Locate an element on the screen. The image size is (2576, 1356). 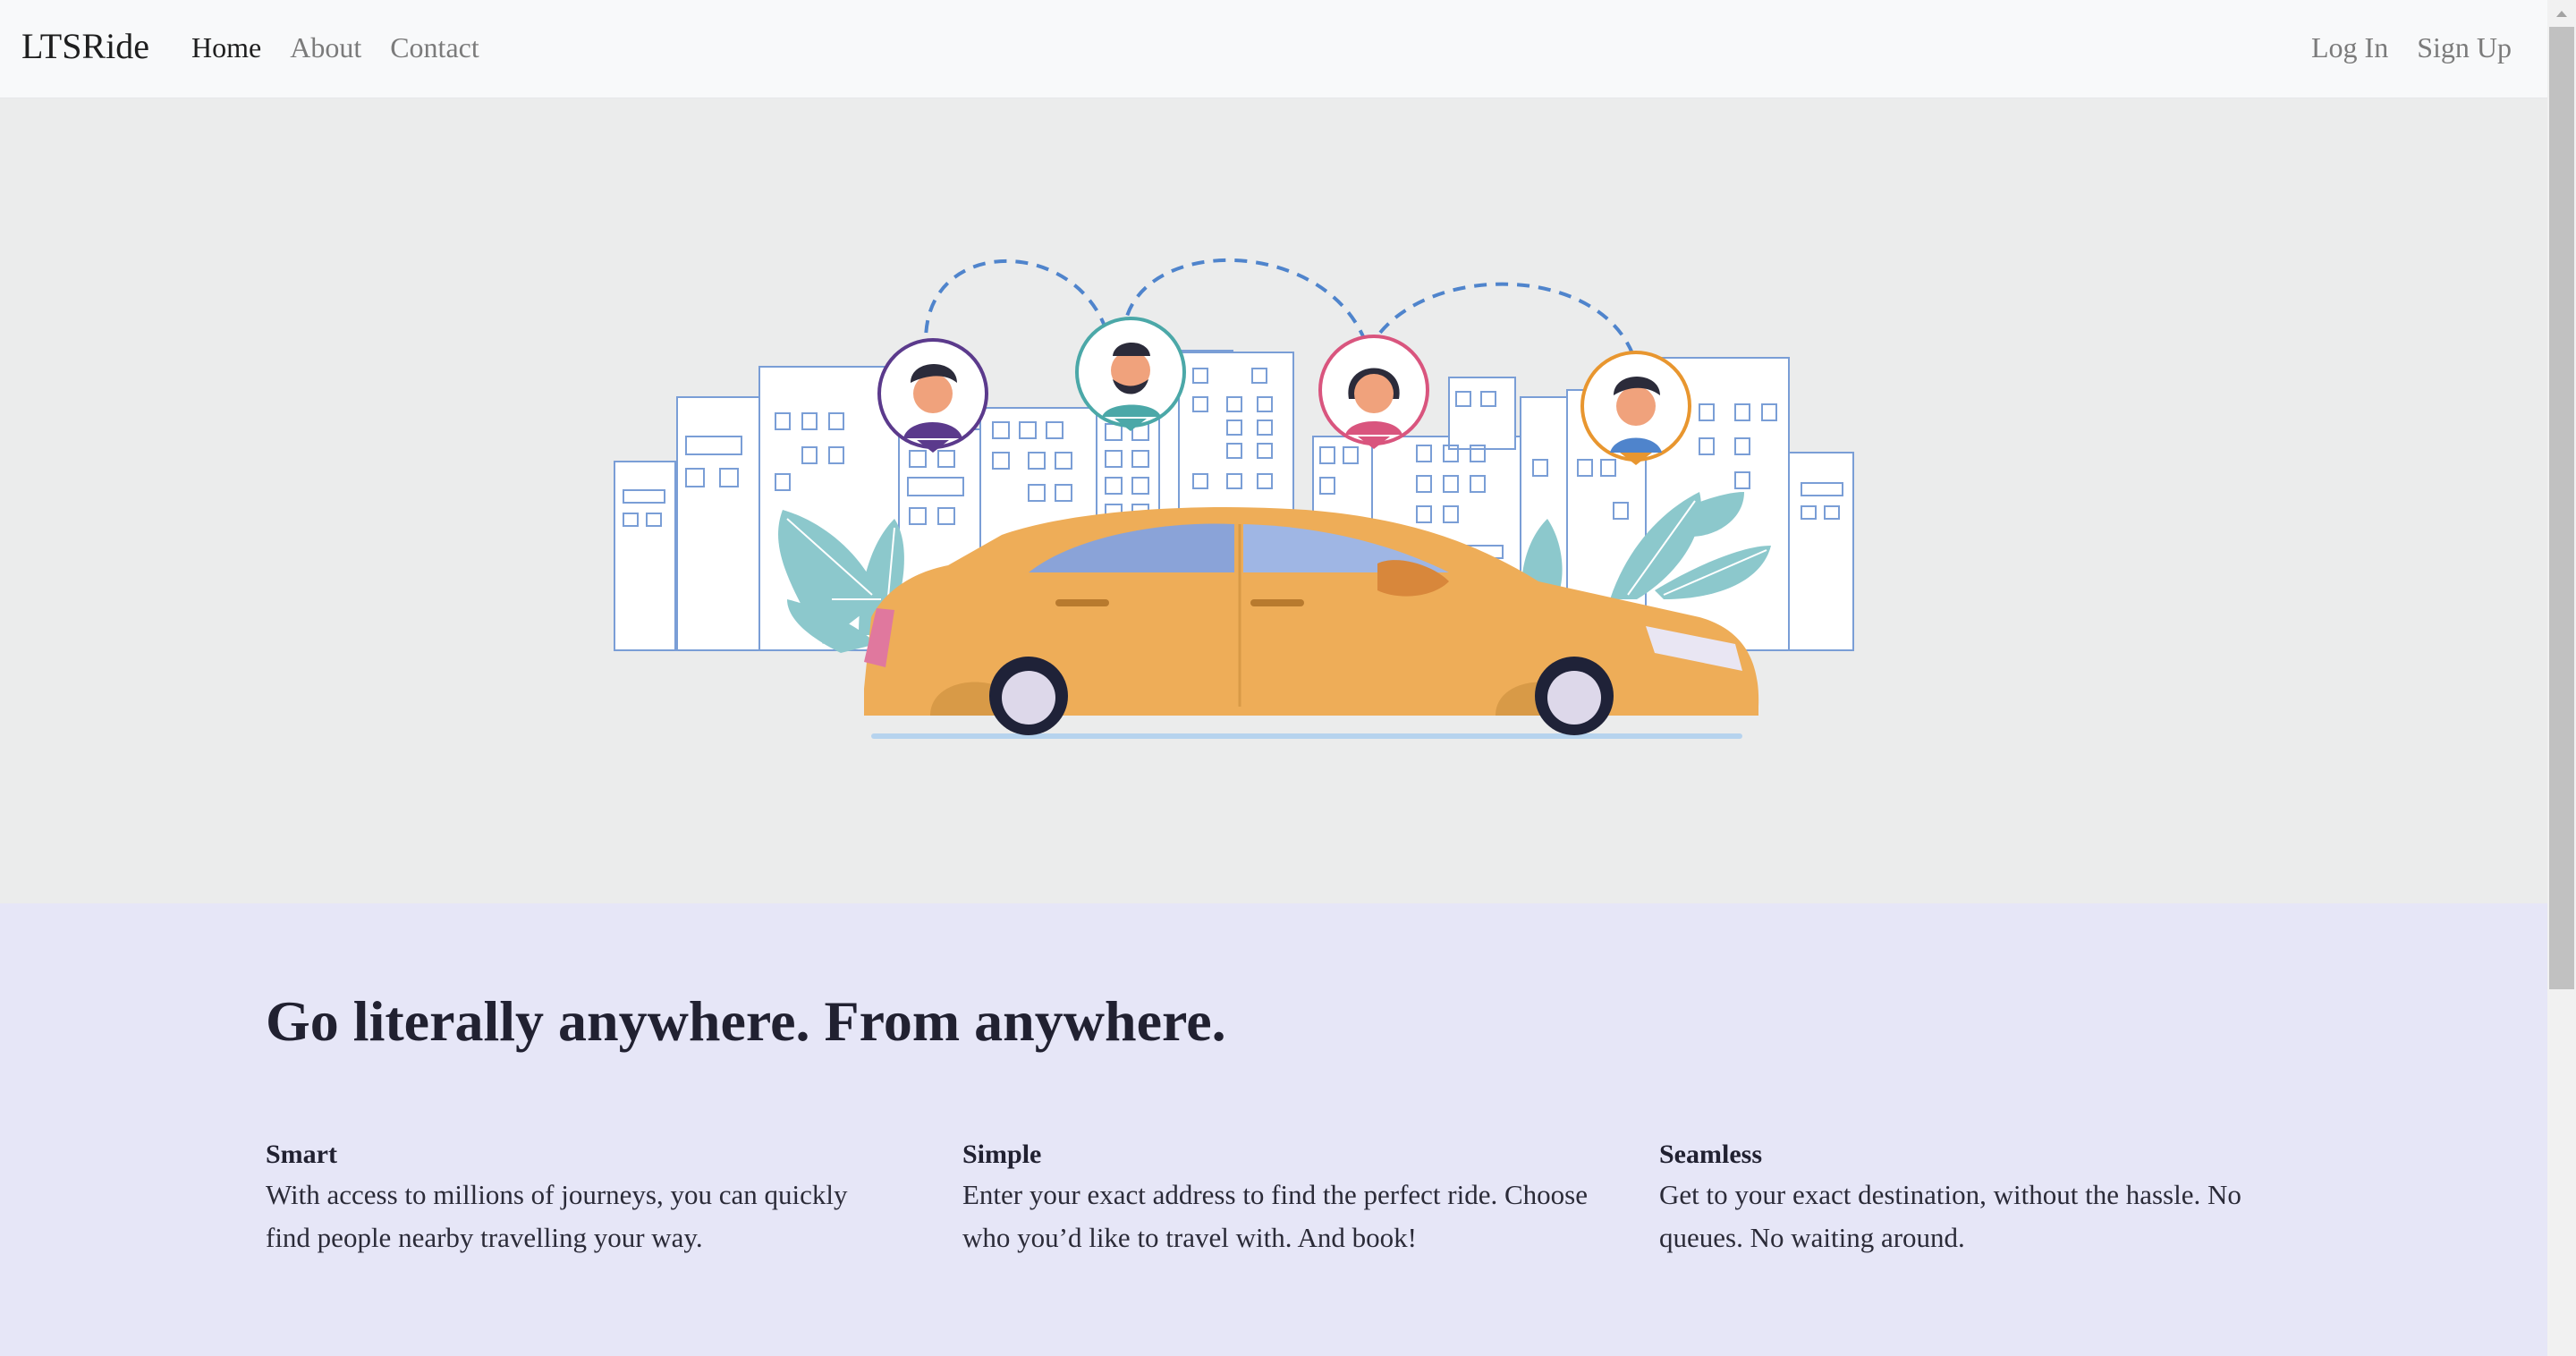
auth-links: Log In Sign Up is located at coordinates (2397, 47).